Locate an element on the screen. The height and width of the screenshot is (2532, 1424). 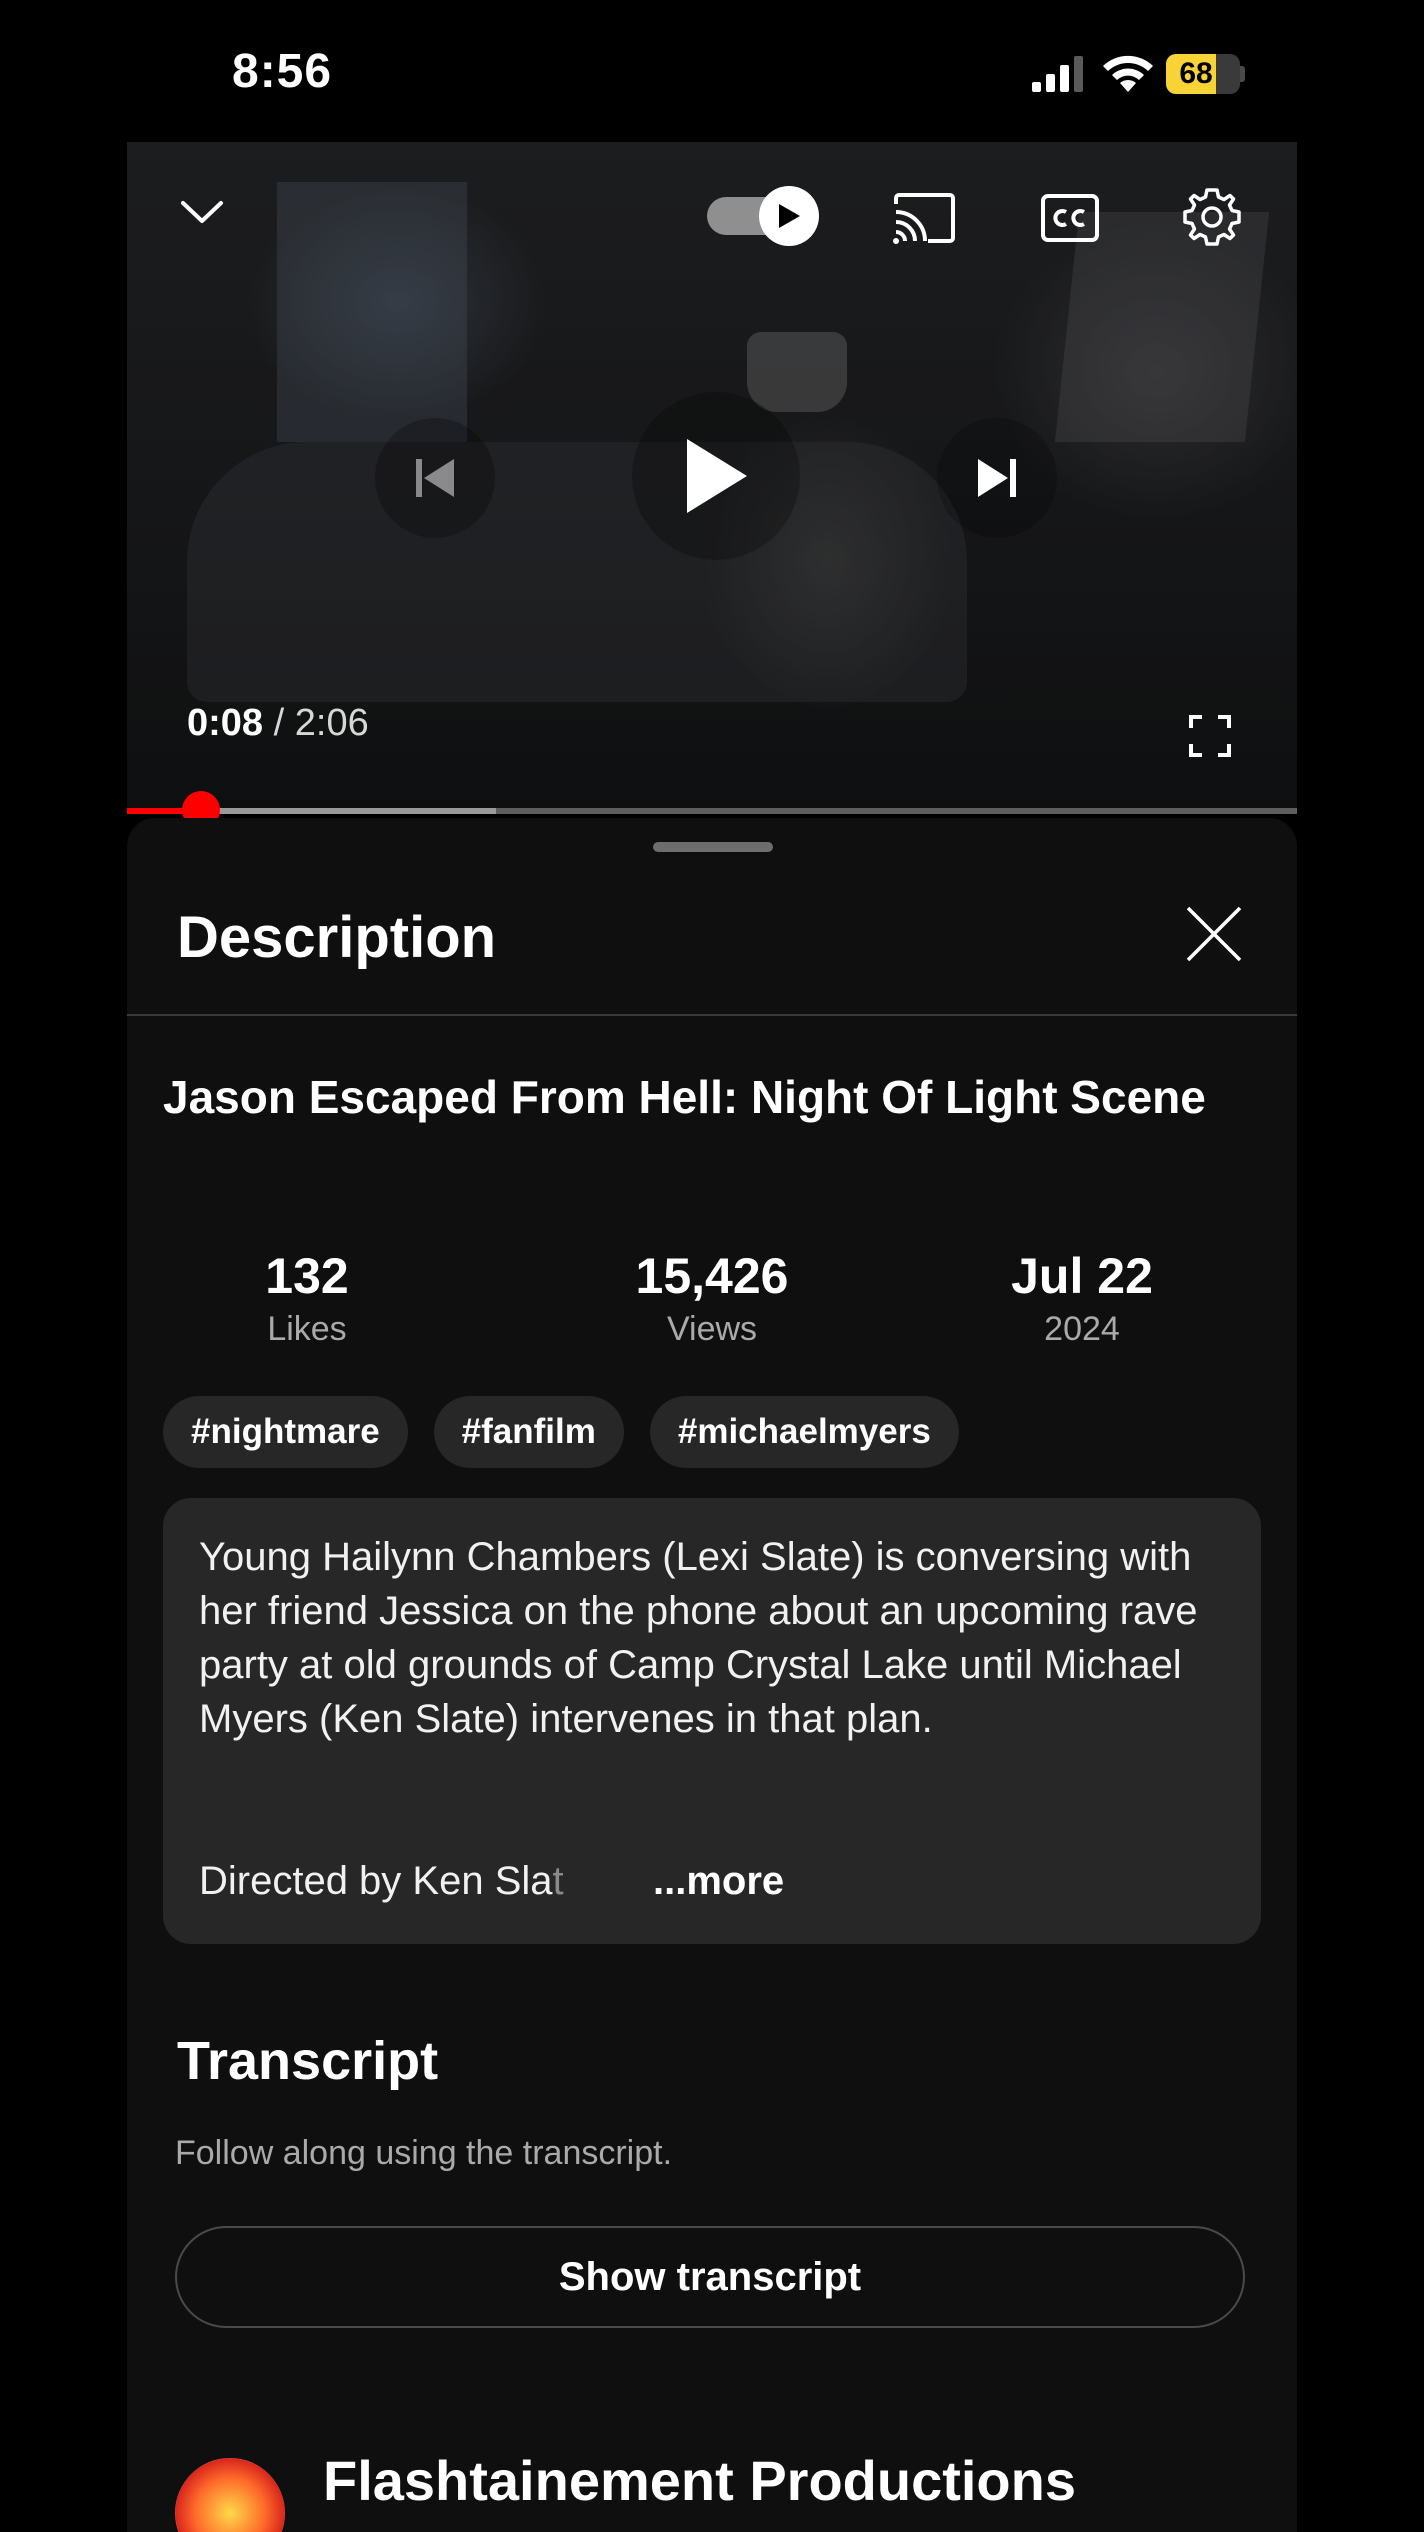
description-truncated-line: Directed by Ken Slat is located at coordinates (381, 1881).